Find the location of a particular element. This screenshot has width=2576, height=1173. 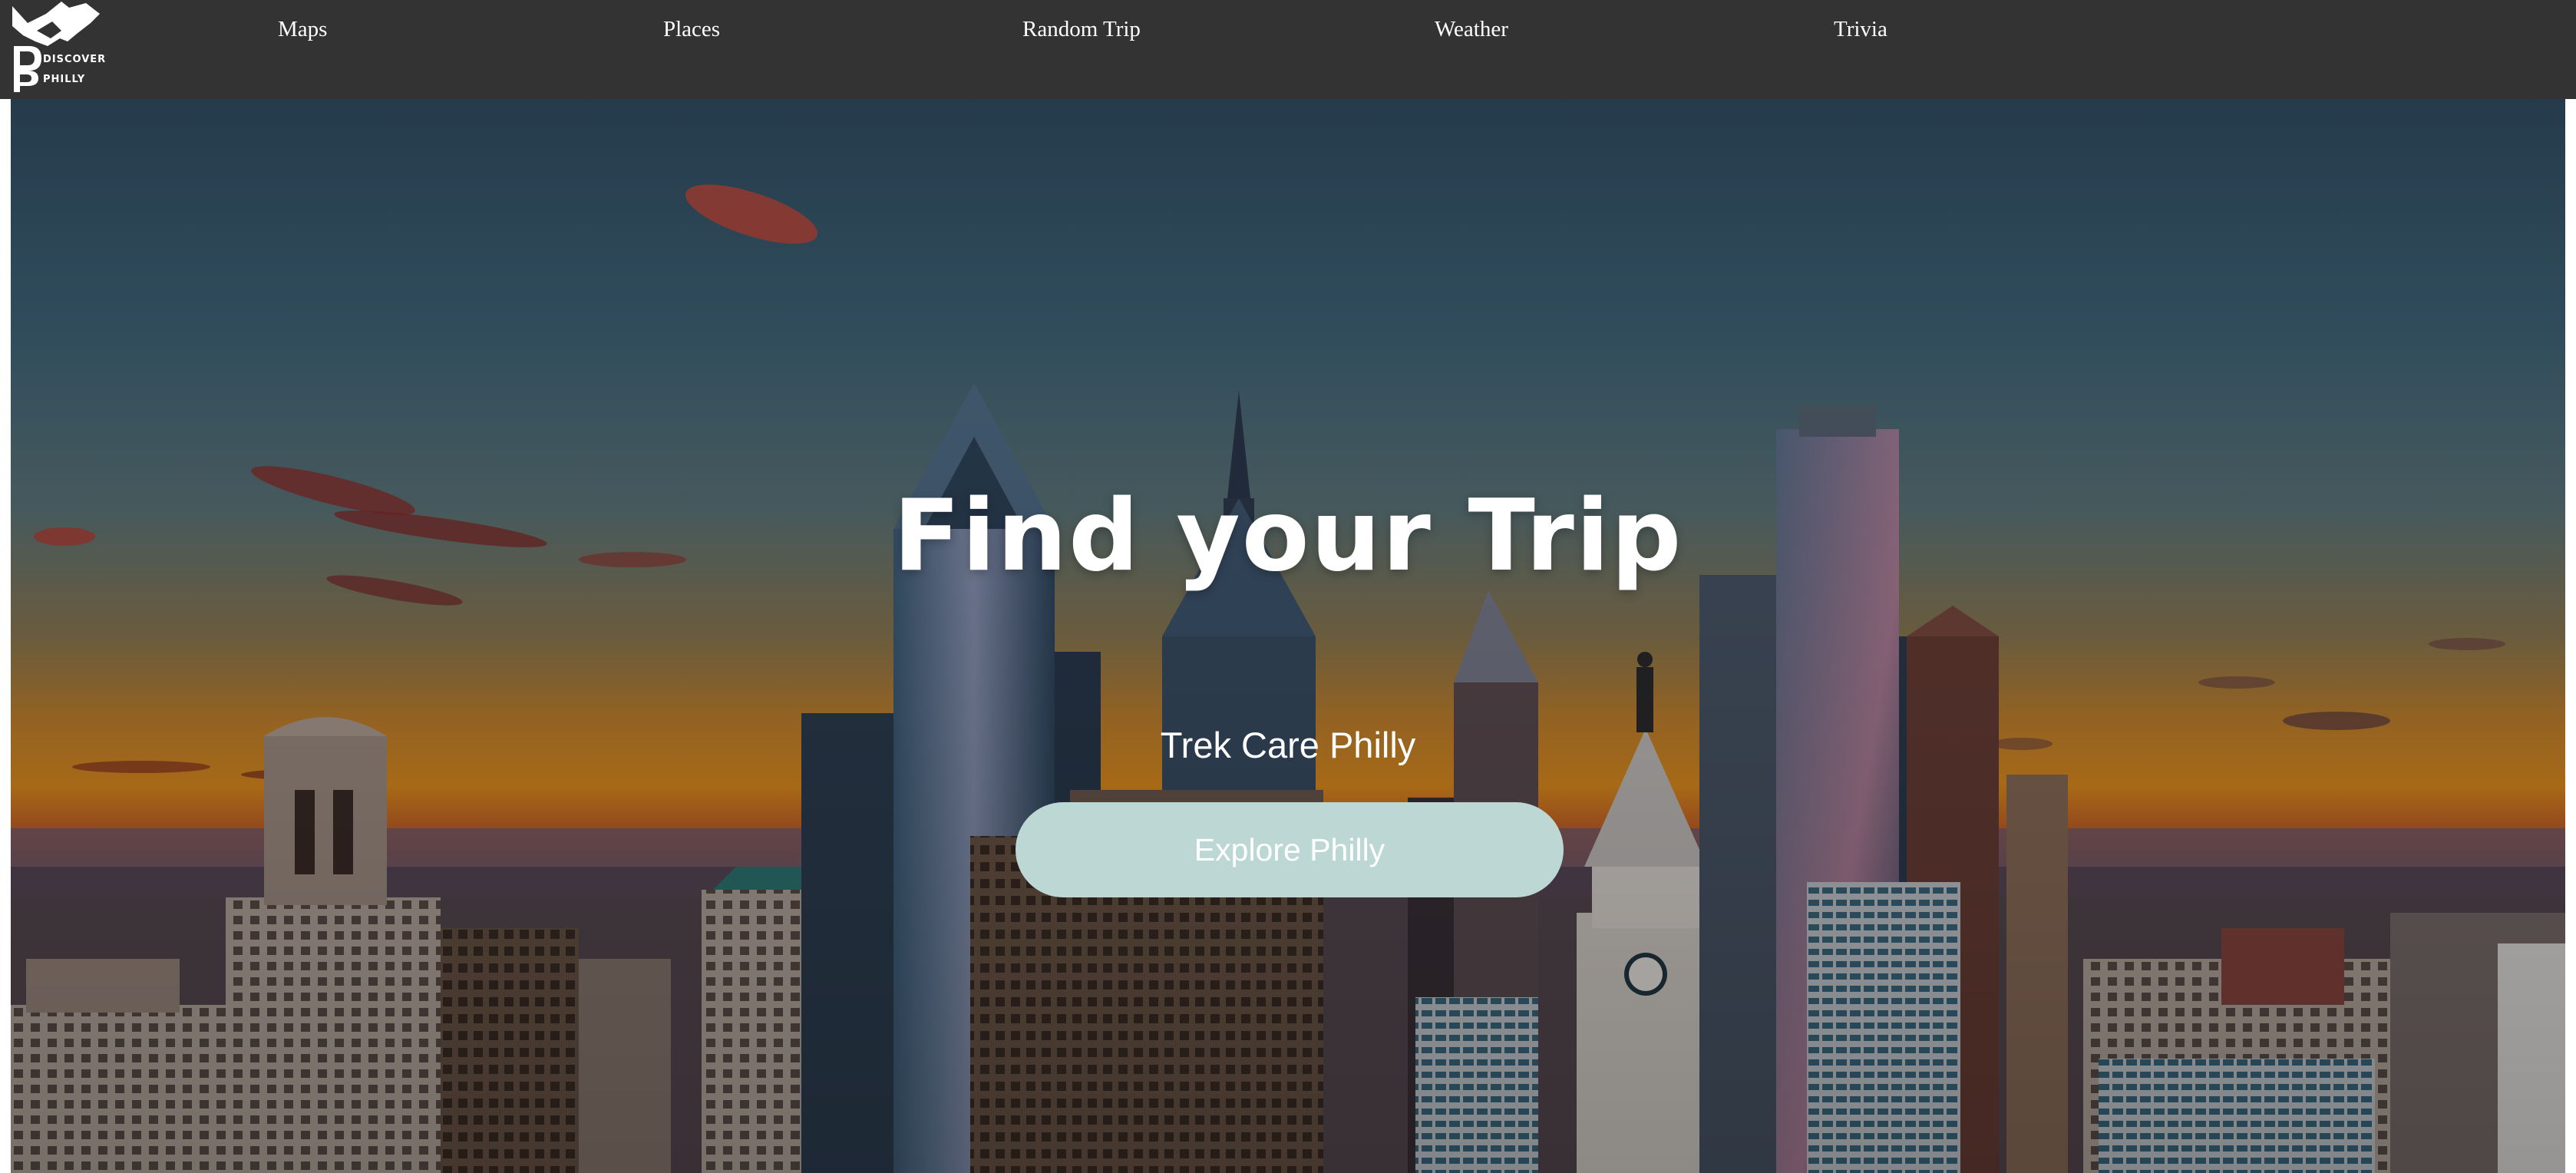

logo-line1: DISCOVER is located at coordinates (74, 59).